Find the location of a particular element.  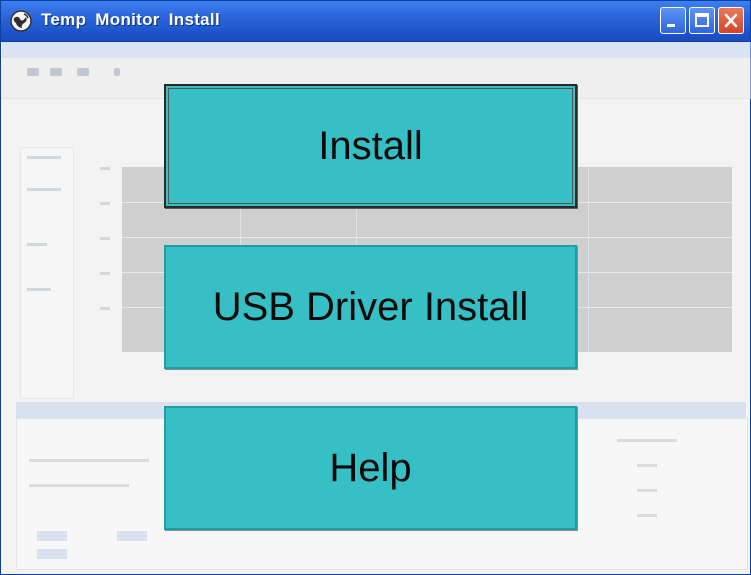

maximize-button is located at coordinates (702, 20).